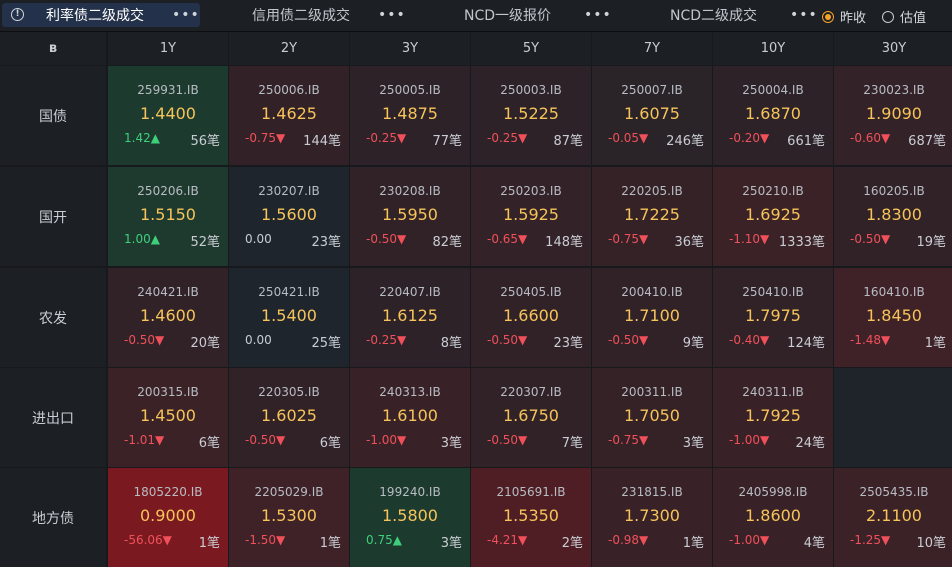 This screenshot has width=952, height=567. I want to click on quote-cell: 240313.IB 1.6100 -1.00▼ 3笔, so click(410, 417).